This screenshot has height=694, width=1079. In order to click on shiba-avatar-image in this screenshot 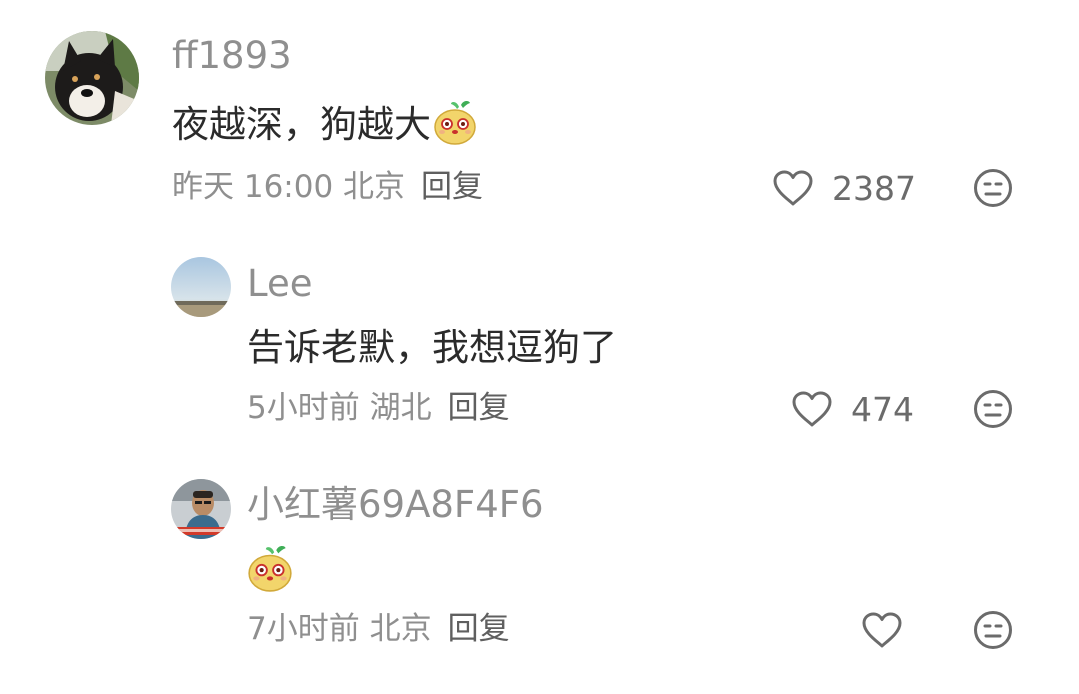, I will do `click(92, 78)`.